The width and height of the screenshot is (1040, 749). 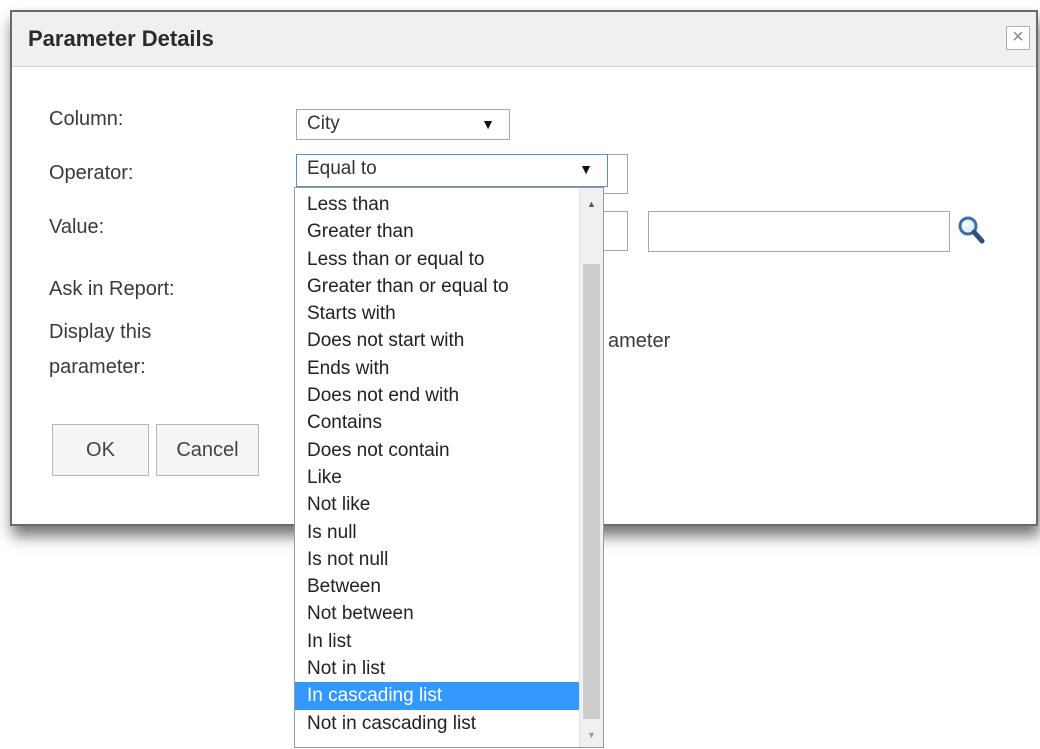 What do you see at coordinates (437, 559) in the screenshot?
I see `dropdown-option: Is not null` at bounding box center [437, 559].